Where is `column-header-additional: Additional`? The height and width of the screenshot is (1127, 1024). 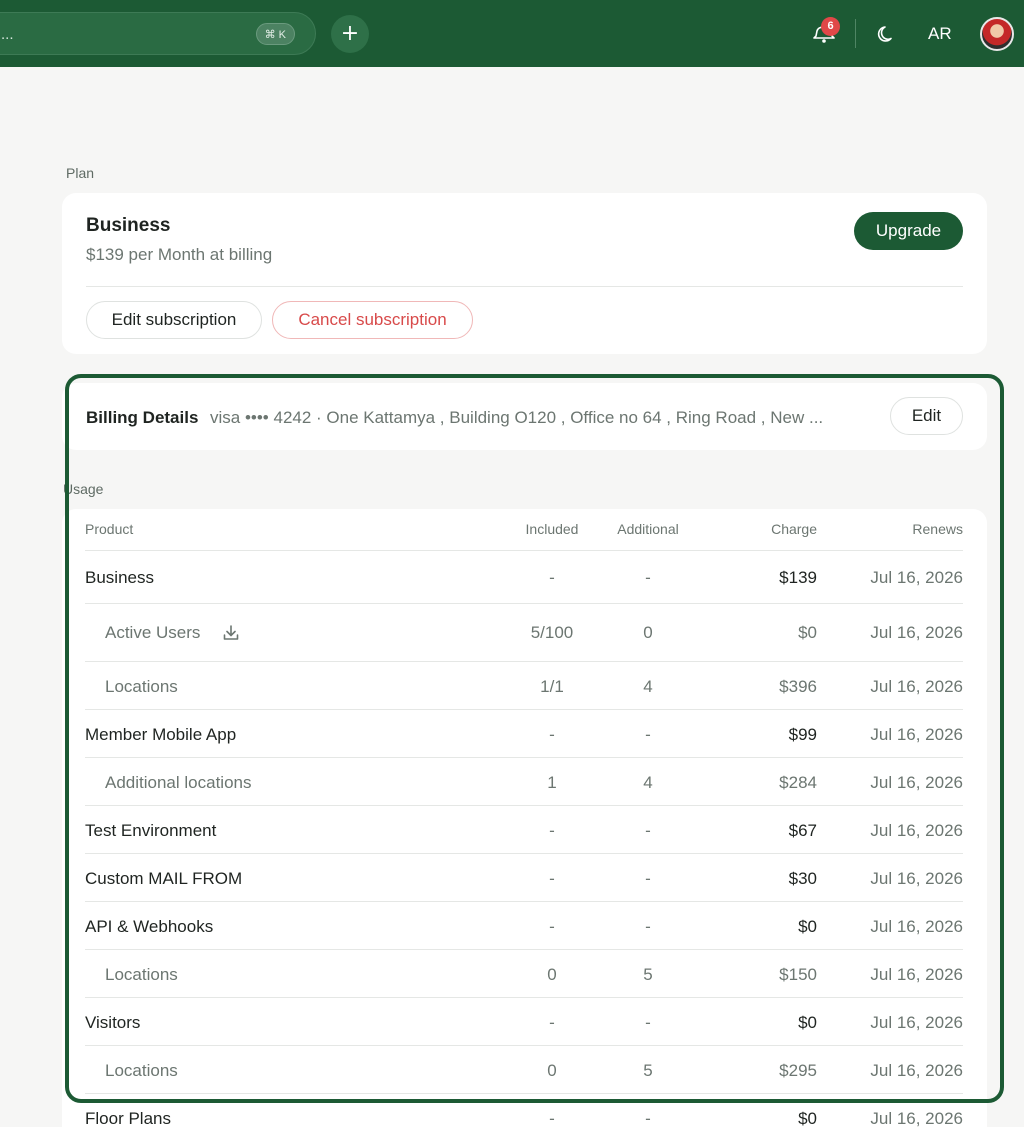 column-header-additional: Additional is located at coordinates (648, 529).